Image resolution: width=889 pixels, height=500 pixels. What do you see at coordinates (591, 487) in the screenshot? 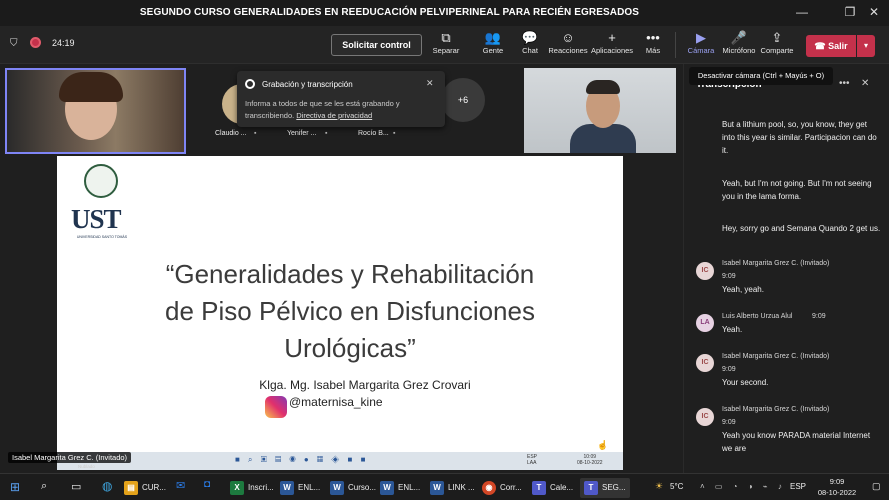
I see `teams-icon: T` at bounding box center [591, 487].